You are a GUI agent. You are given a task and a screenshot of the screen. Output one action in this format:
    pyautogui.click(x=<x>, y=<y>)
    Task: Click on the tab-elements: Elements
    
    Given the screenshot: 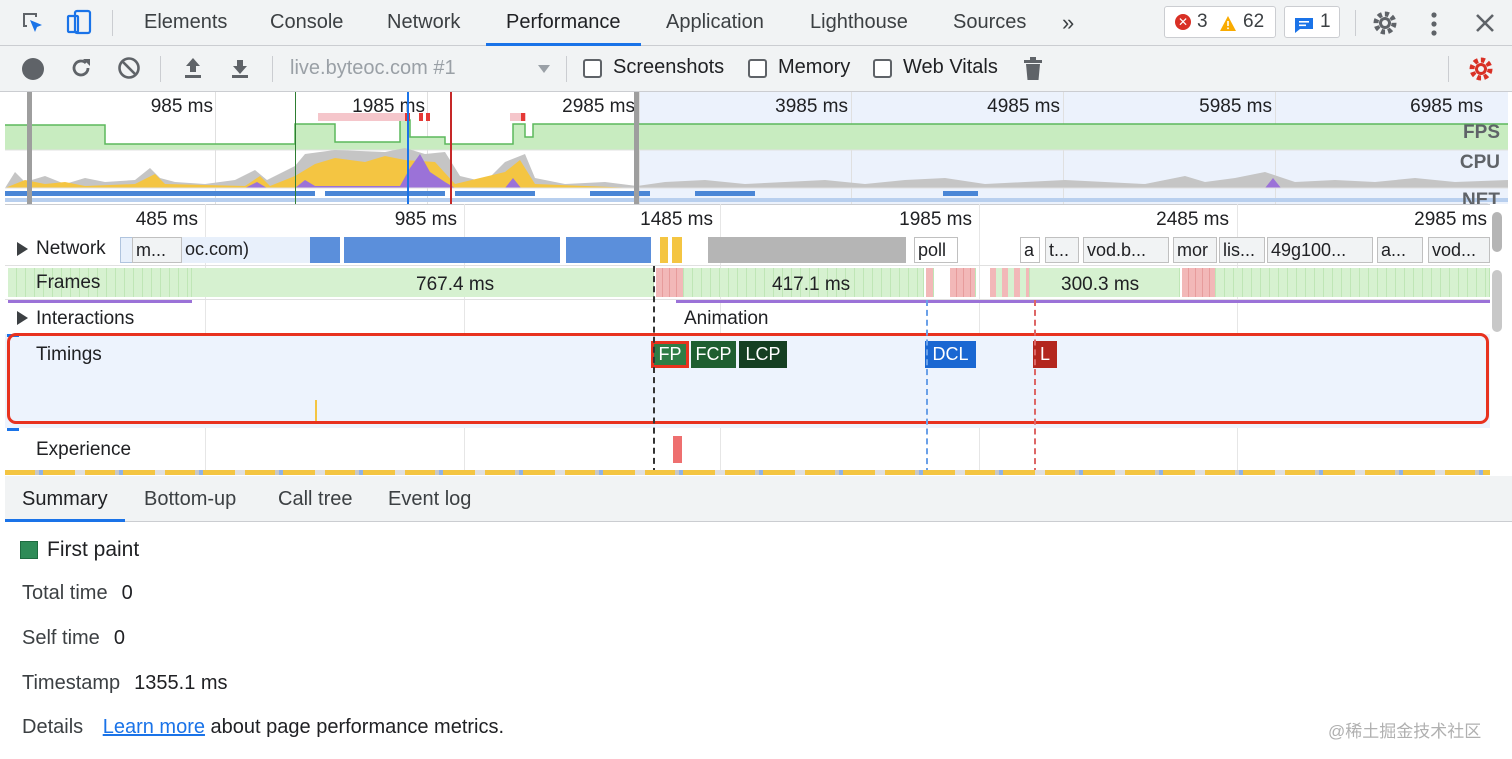 What is the action you would take?
    pyautogui.click(x=185, y=23)
    